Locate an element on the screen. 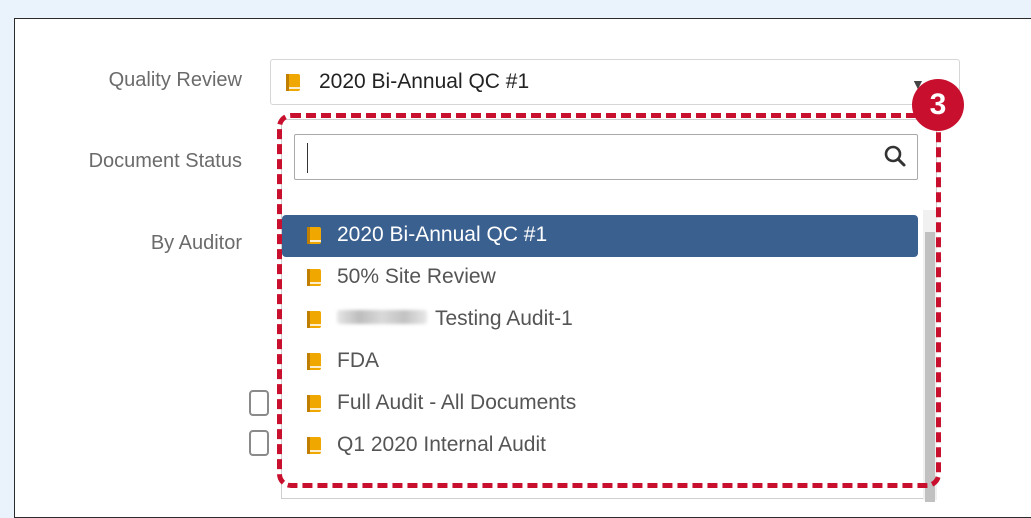  dropdown-search is located at coordinates (606, 157).